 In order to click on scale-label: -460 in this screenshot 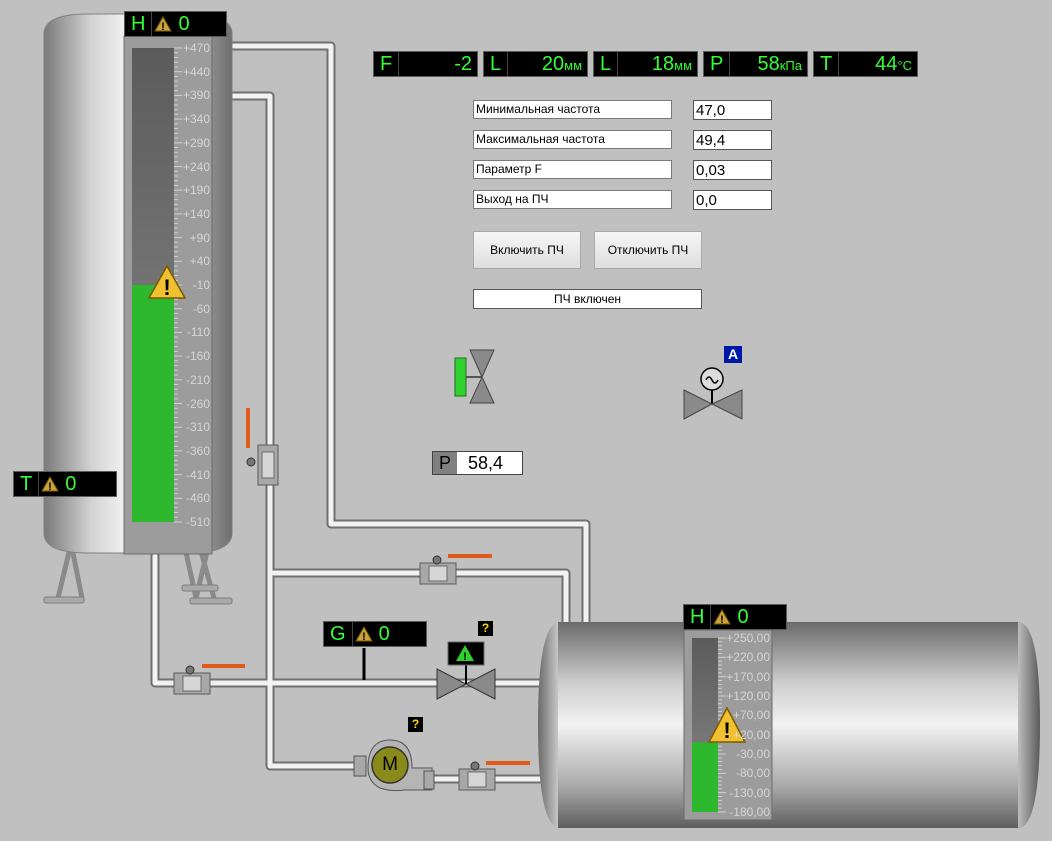, I will do `click(197, 498)`.